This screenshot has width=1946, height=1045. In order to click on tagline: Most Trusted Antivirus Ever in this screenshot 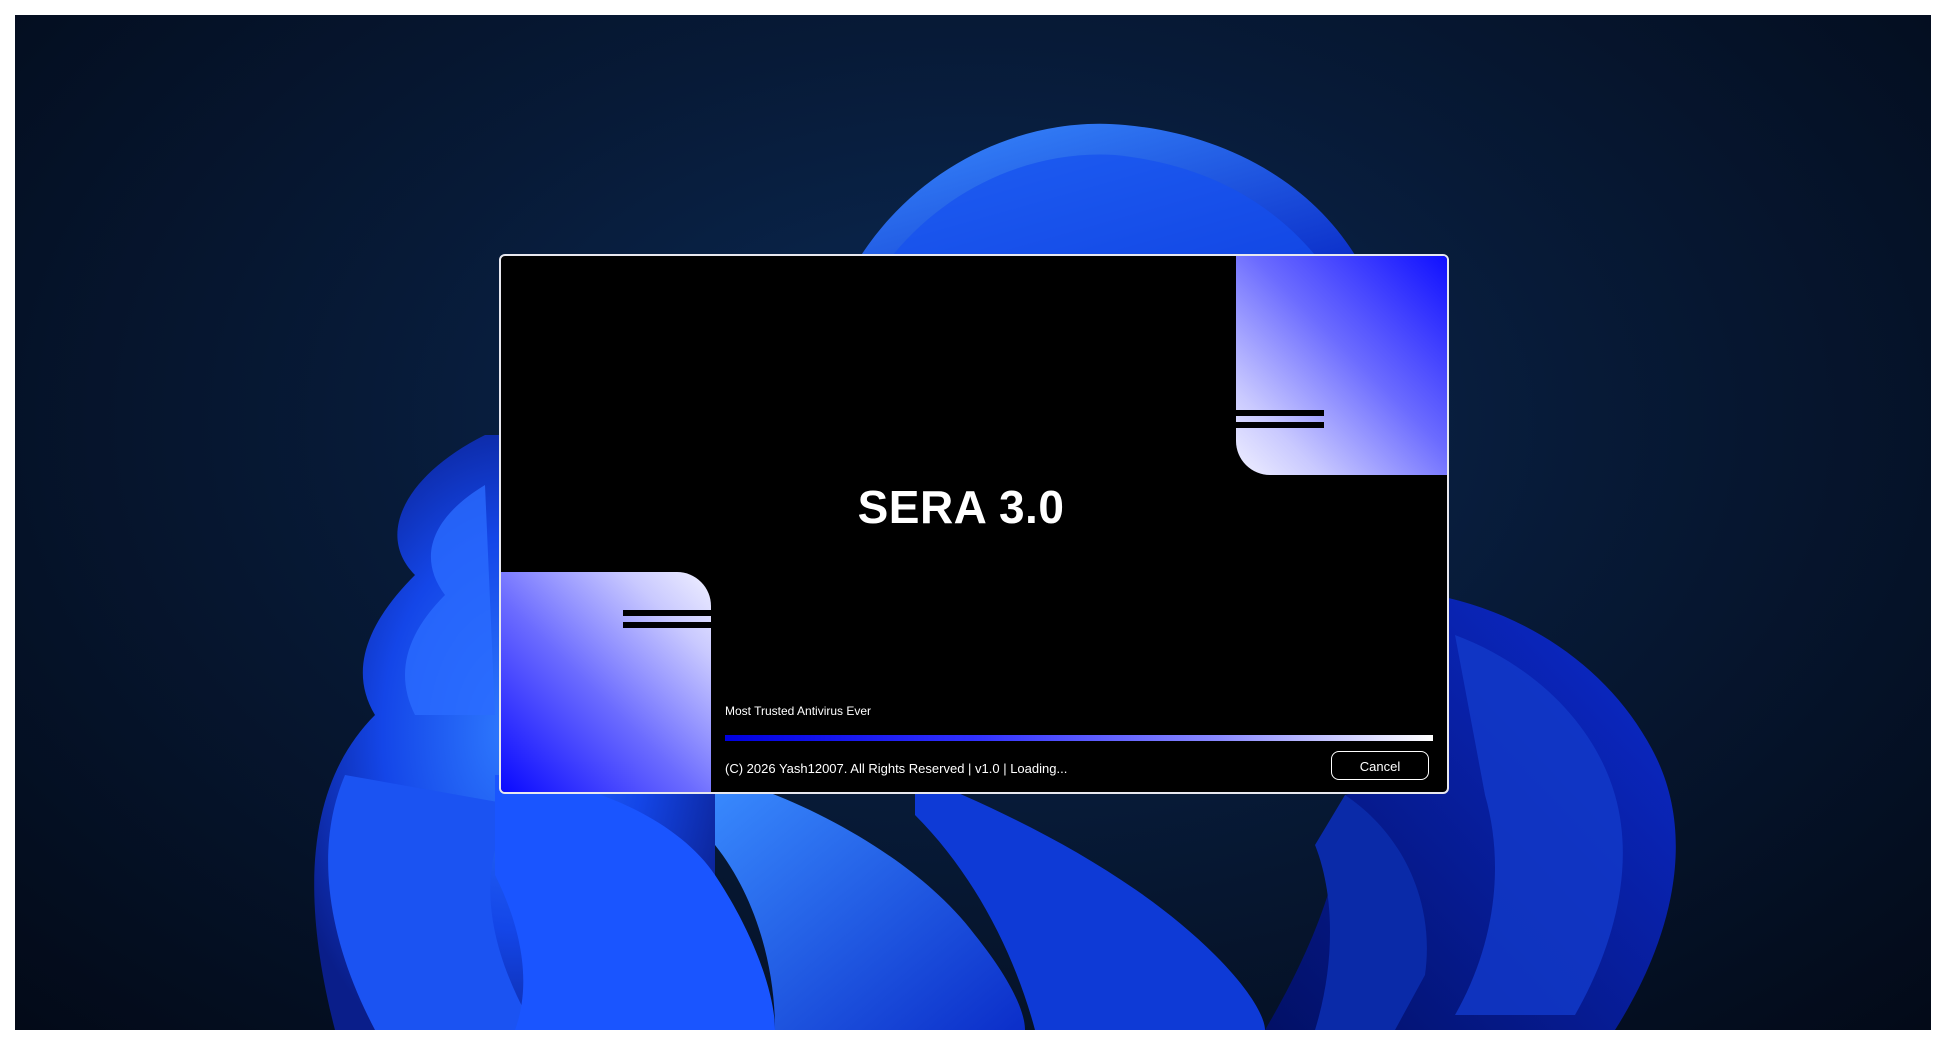, I will do `click(798, 711)`.